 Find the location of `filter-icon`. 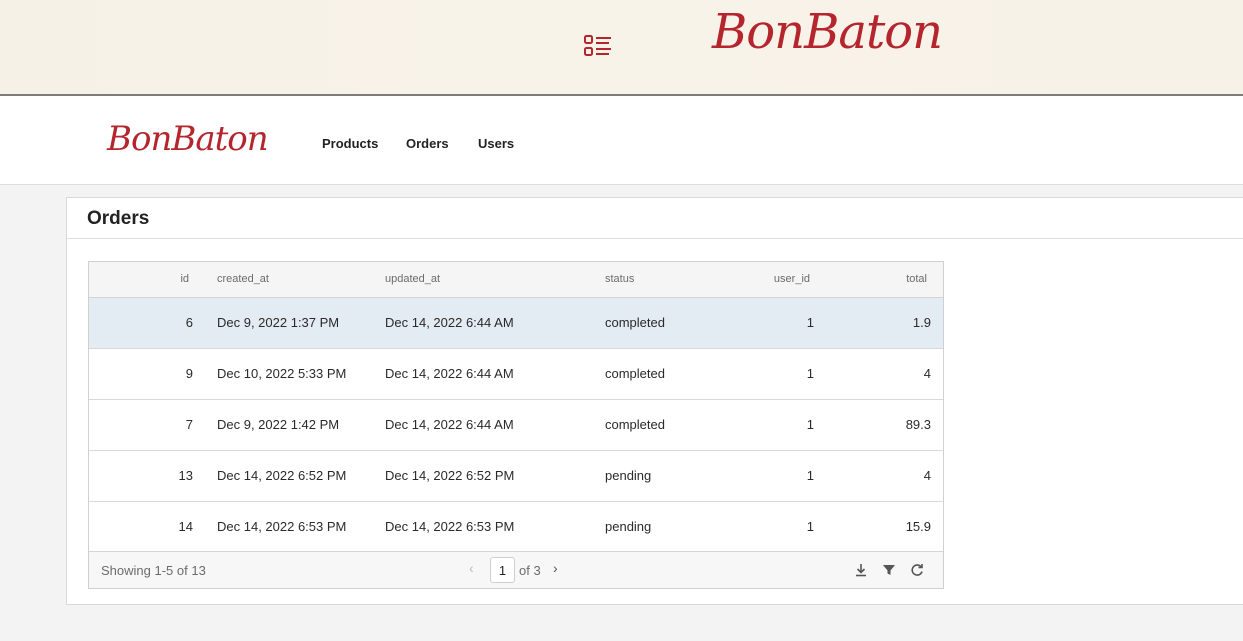

filter-icon is located at coordinates (889, 570).